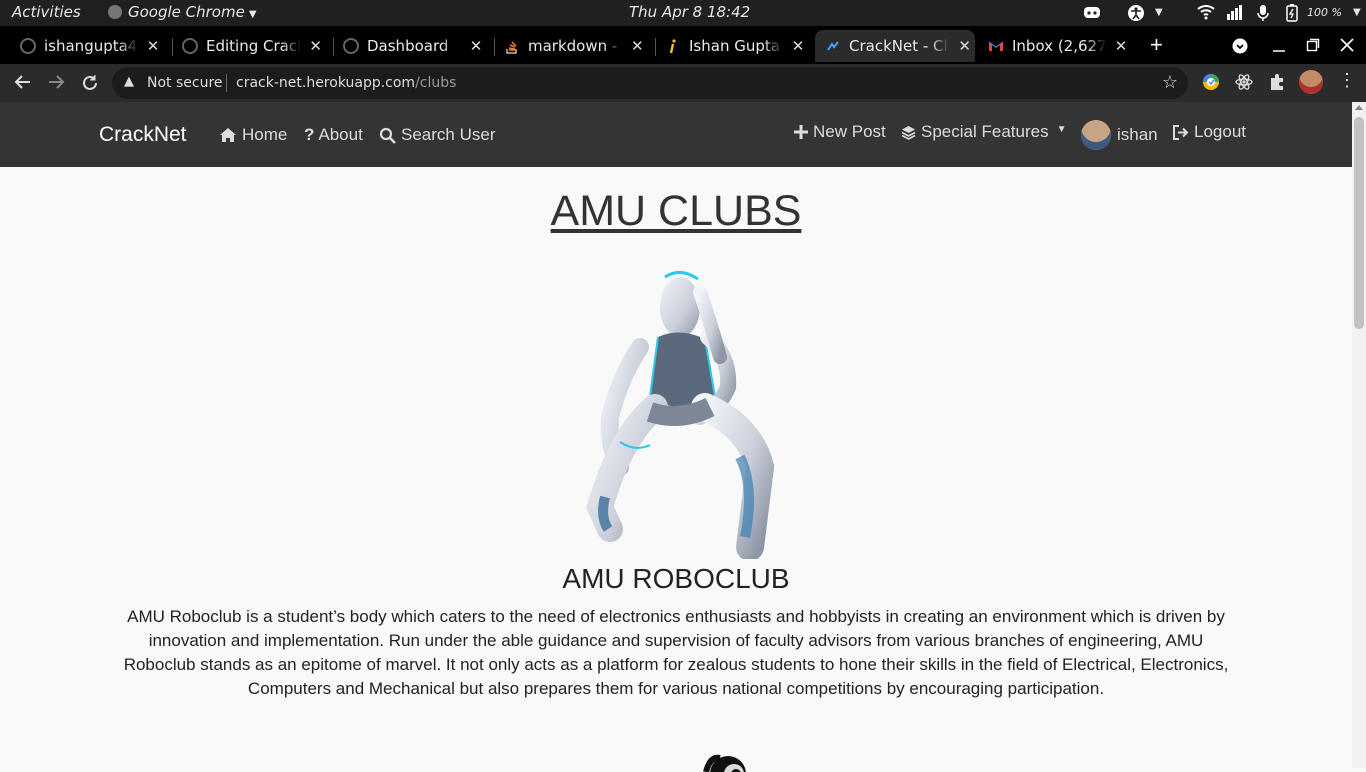 The width and height of the screenshot is (1366, 772). I want to click on nav-search-user: Search User, so click(437, 135).